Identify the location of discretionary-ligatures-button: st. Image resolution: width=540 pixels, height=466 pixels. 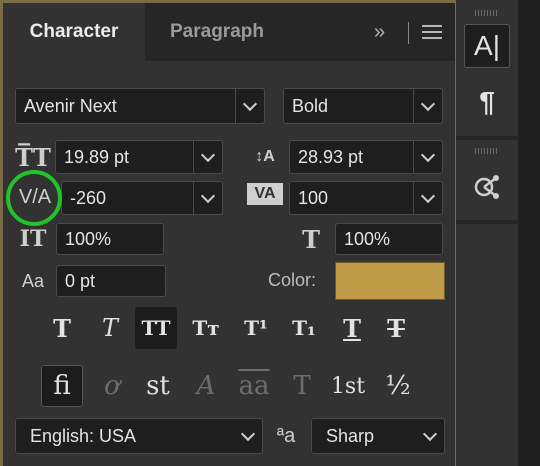
(158, 386).